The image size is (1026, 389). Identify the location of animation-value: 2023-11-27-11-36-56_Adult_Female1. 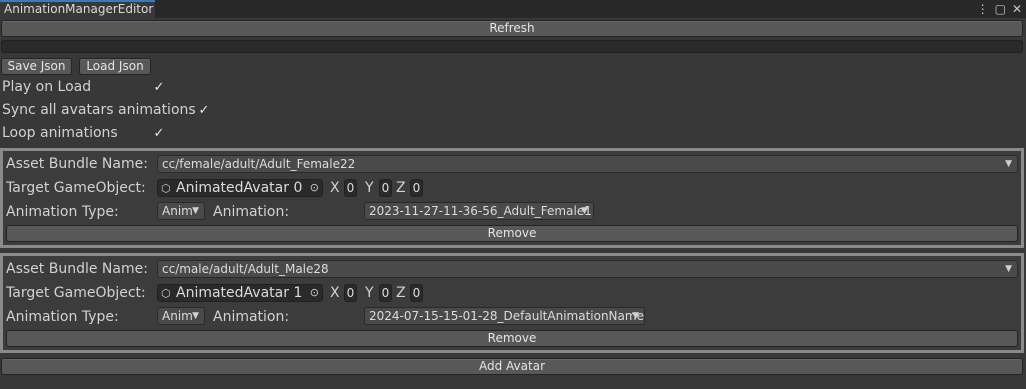
(480, 211).